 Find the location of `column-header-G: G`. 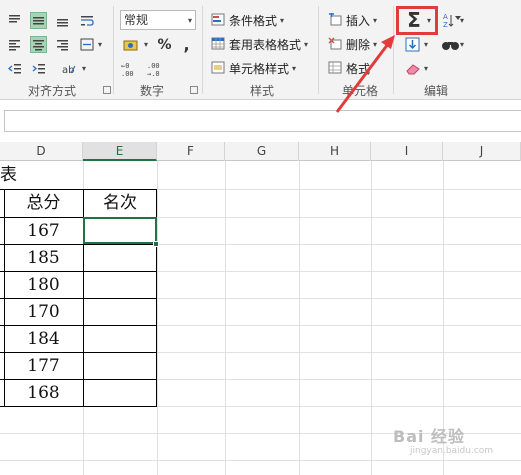

column-header-G: G is located at coordinates (262, 151).